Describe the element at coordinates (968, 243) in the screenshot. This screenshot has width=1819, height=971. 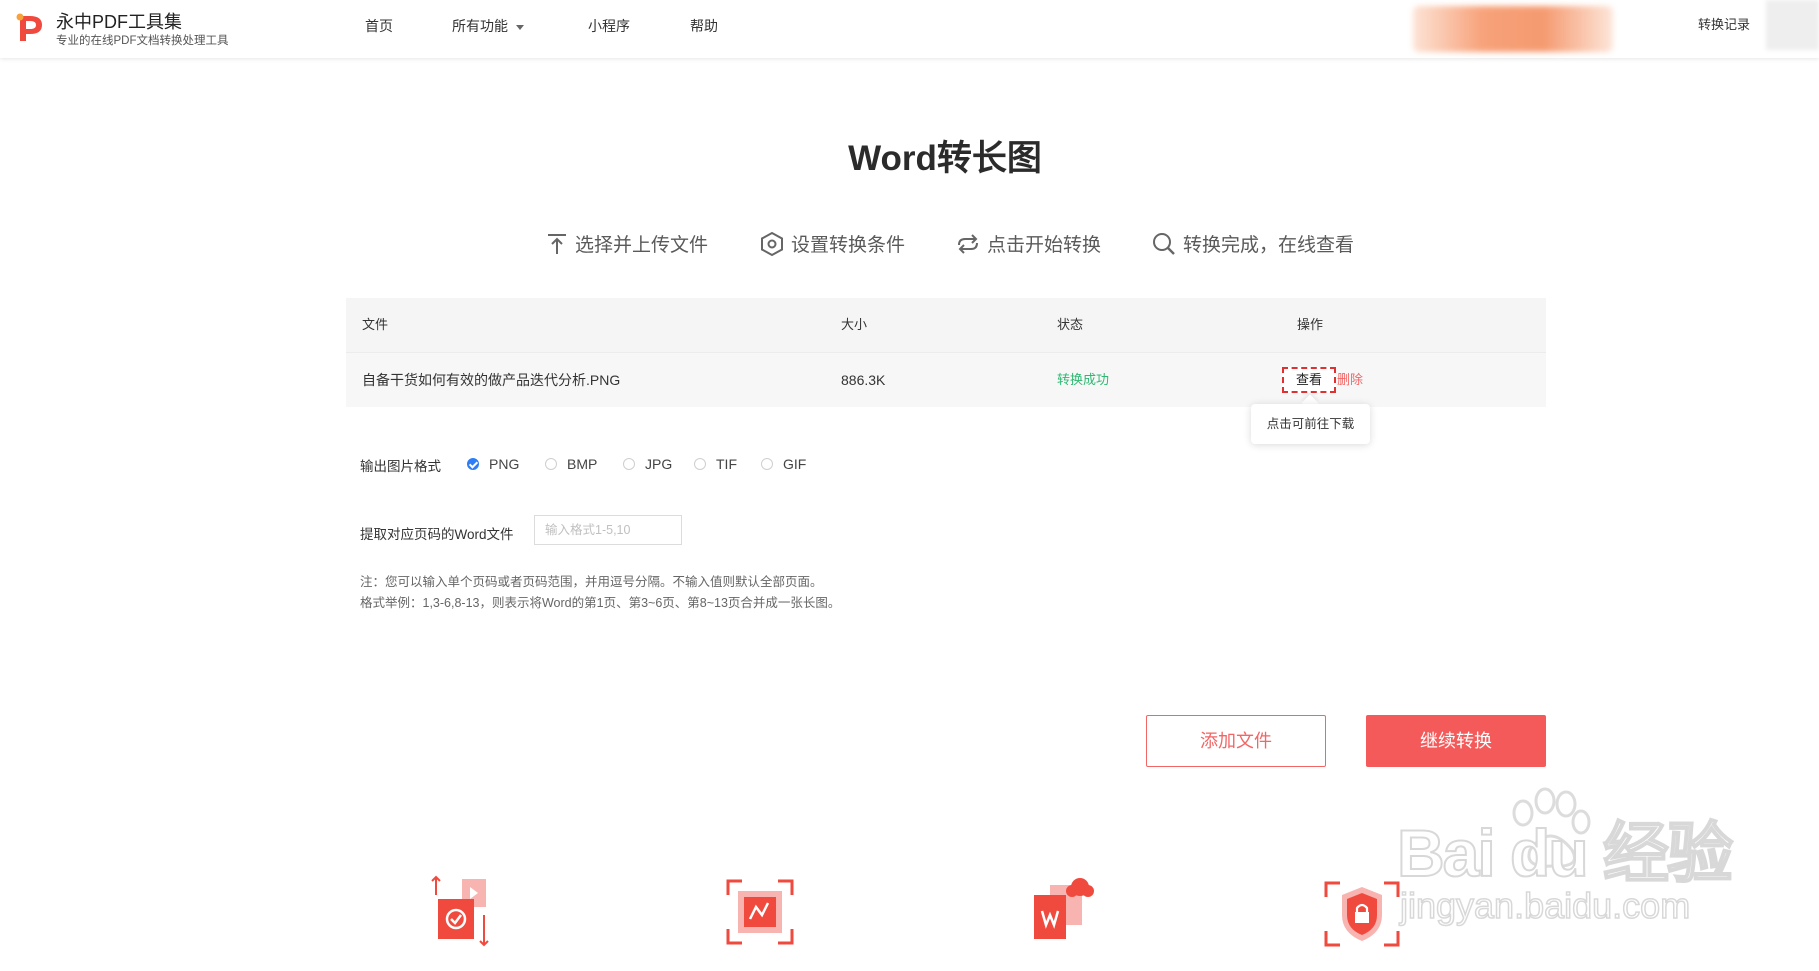
I see `convert-icon` at that location.